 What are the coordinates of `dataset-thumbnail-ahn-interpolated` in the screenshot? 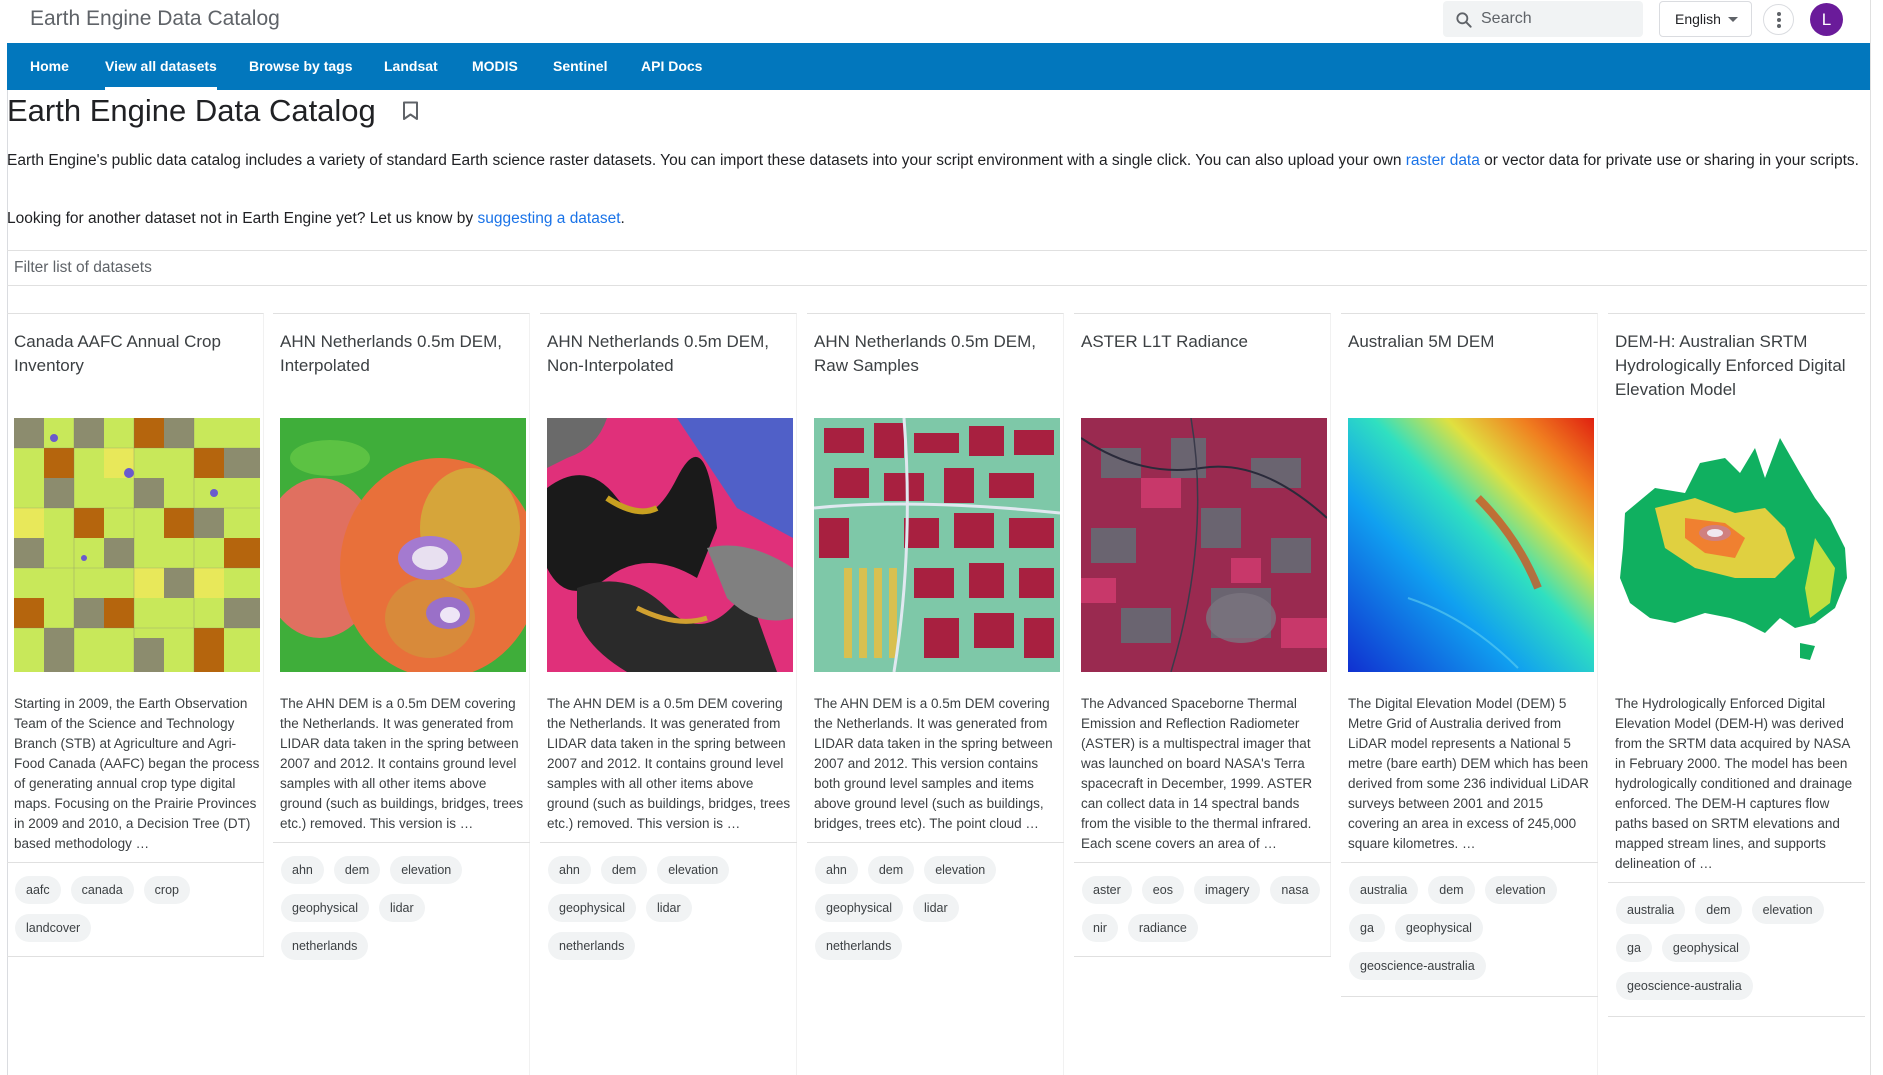 It's located at (403, 545).